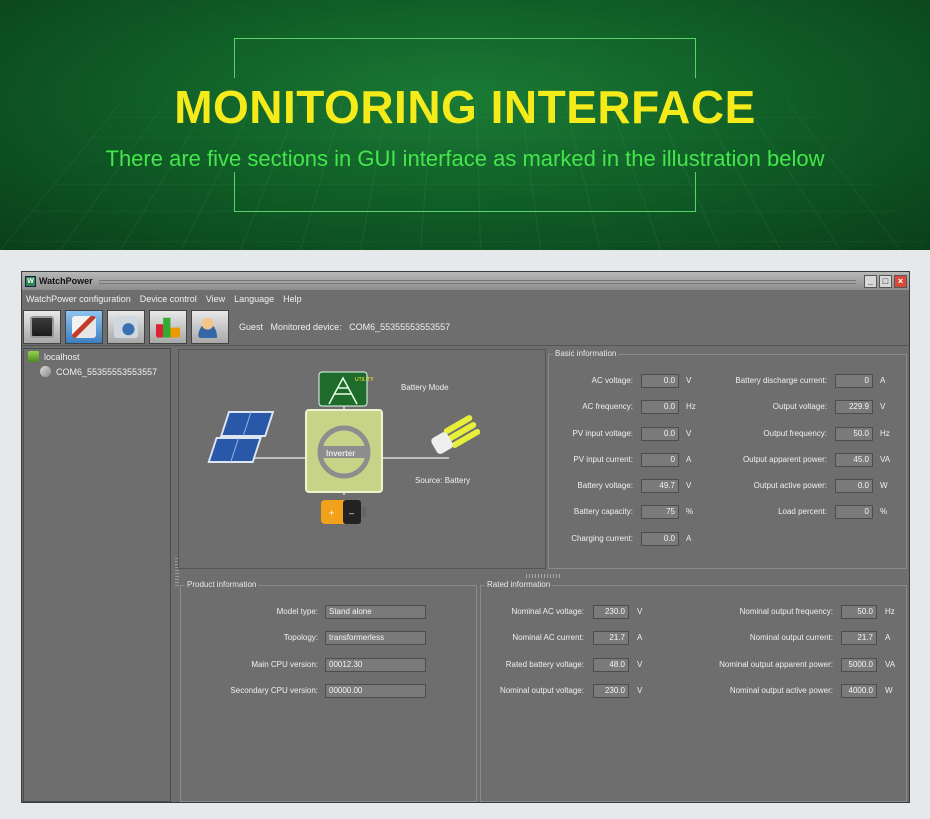 The image size is (930, 819). What do you see at coordinates (776, 664) in the screenshot?
I see `rated-right-label: Nominal output apparent power:` at bounding box center [776, 664].